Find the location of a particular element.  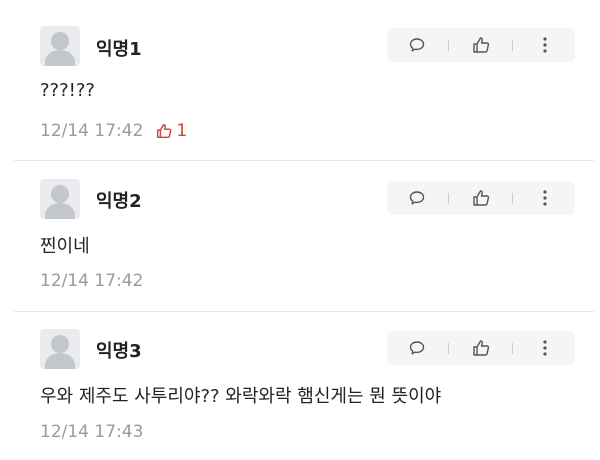

comment-time: 12/14 17:43 is located at coordinates (92, 432).